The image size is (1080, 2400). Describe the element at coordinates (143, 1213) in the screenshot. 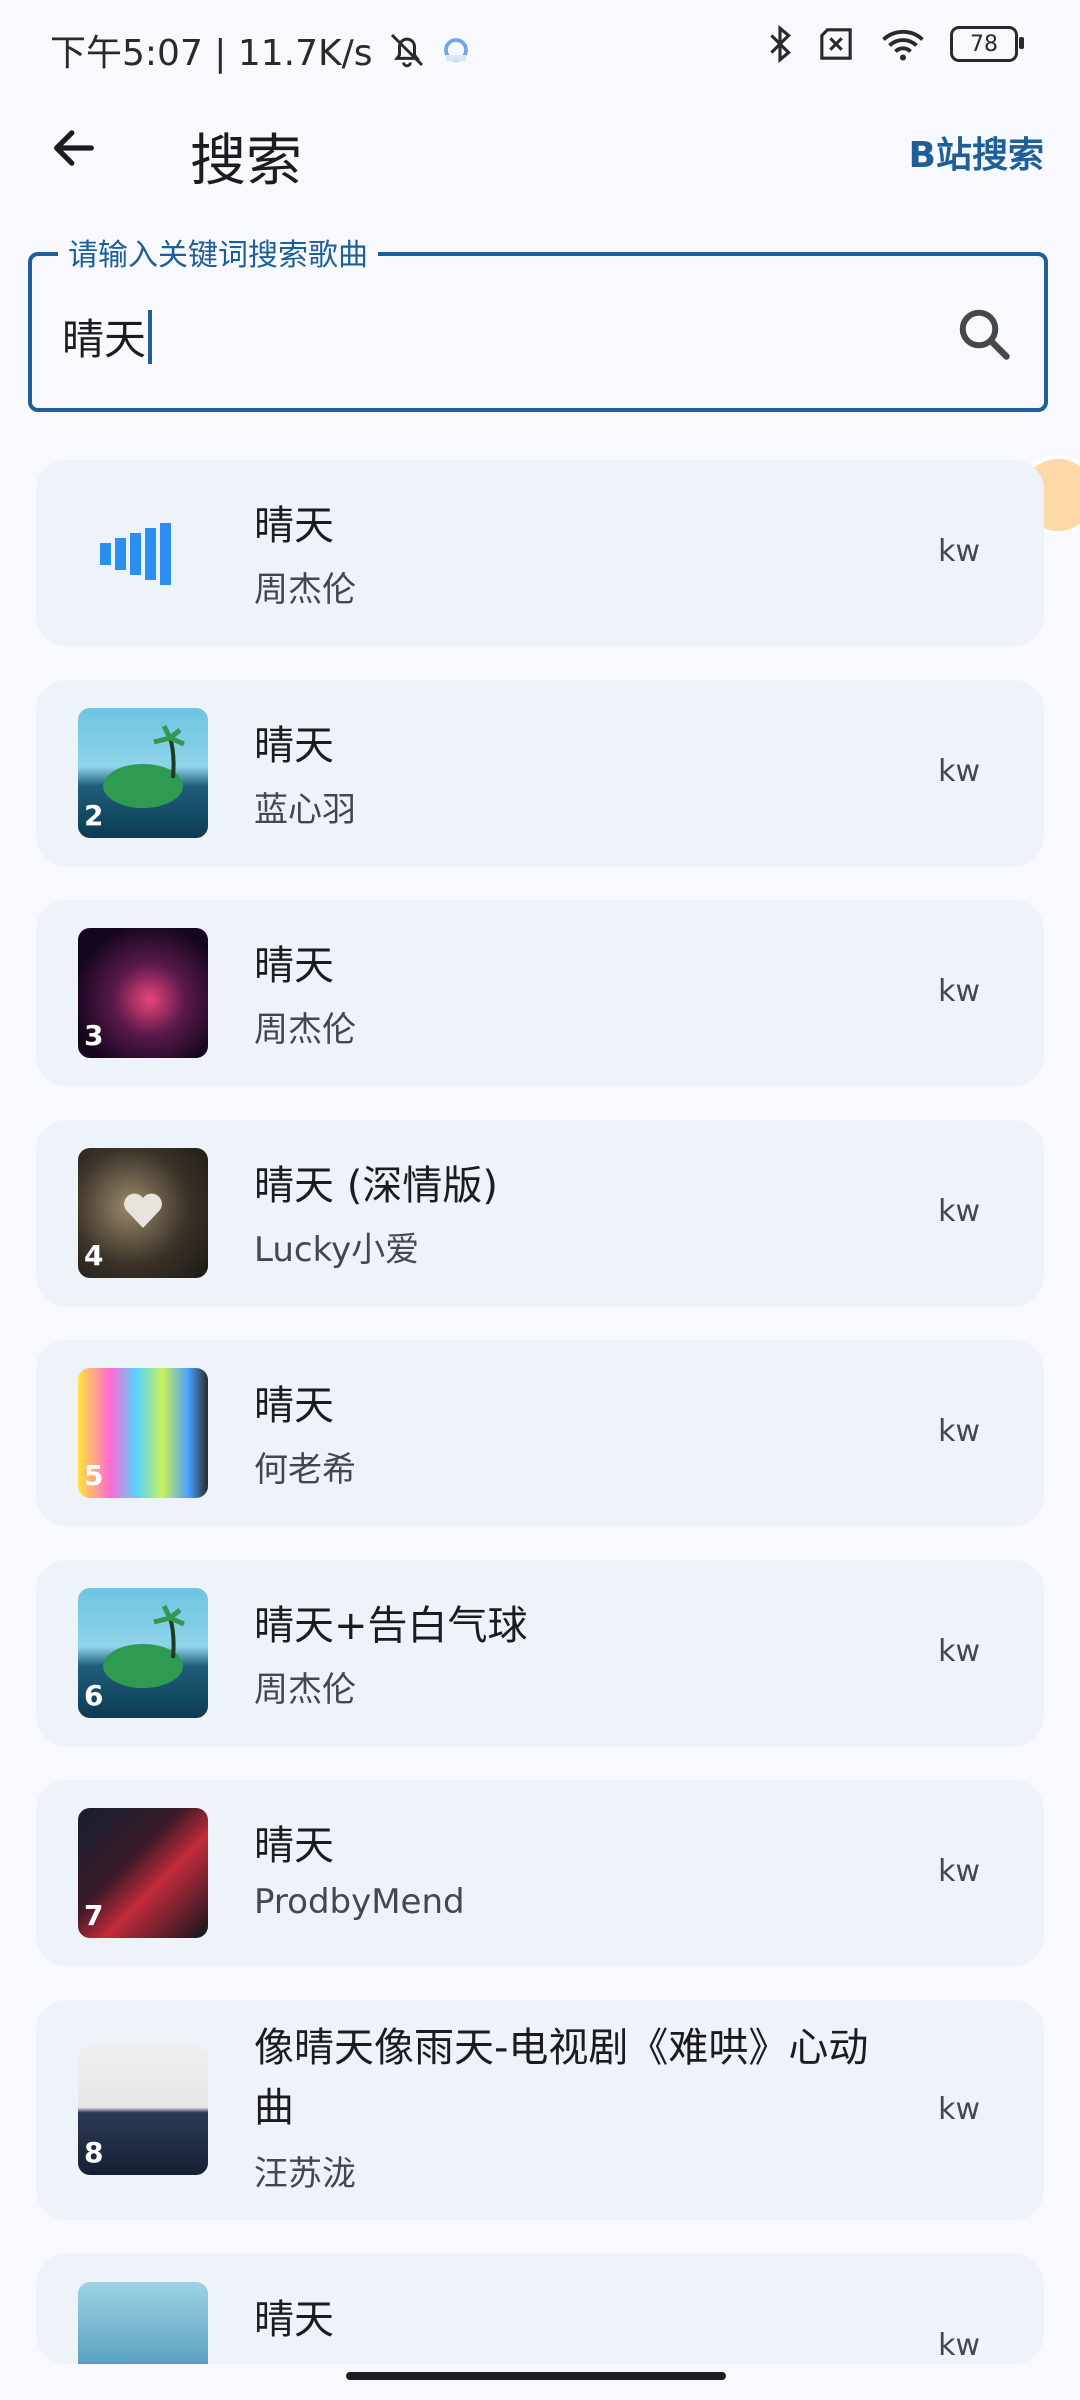

I see `album-cover: 4` at that location.